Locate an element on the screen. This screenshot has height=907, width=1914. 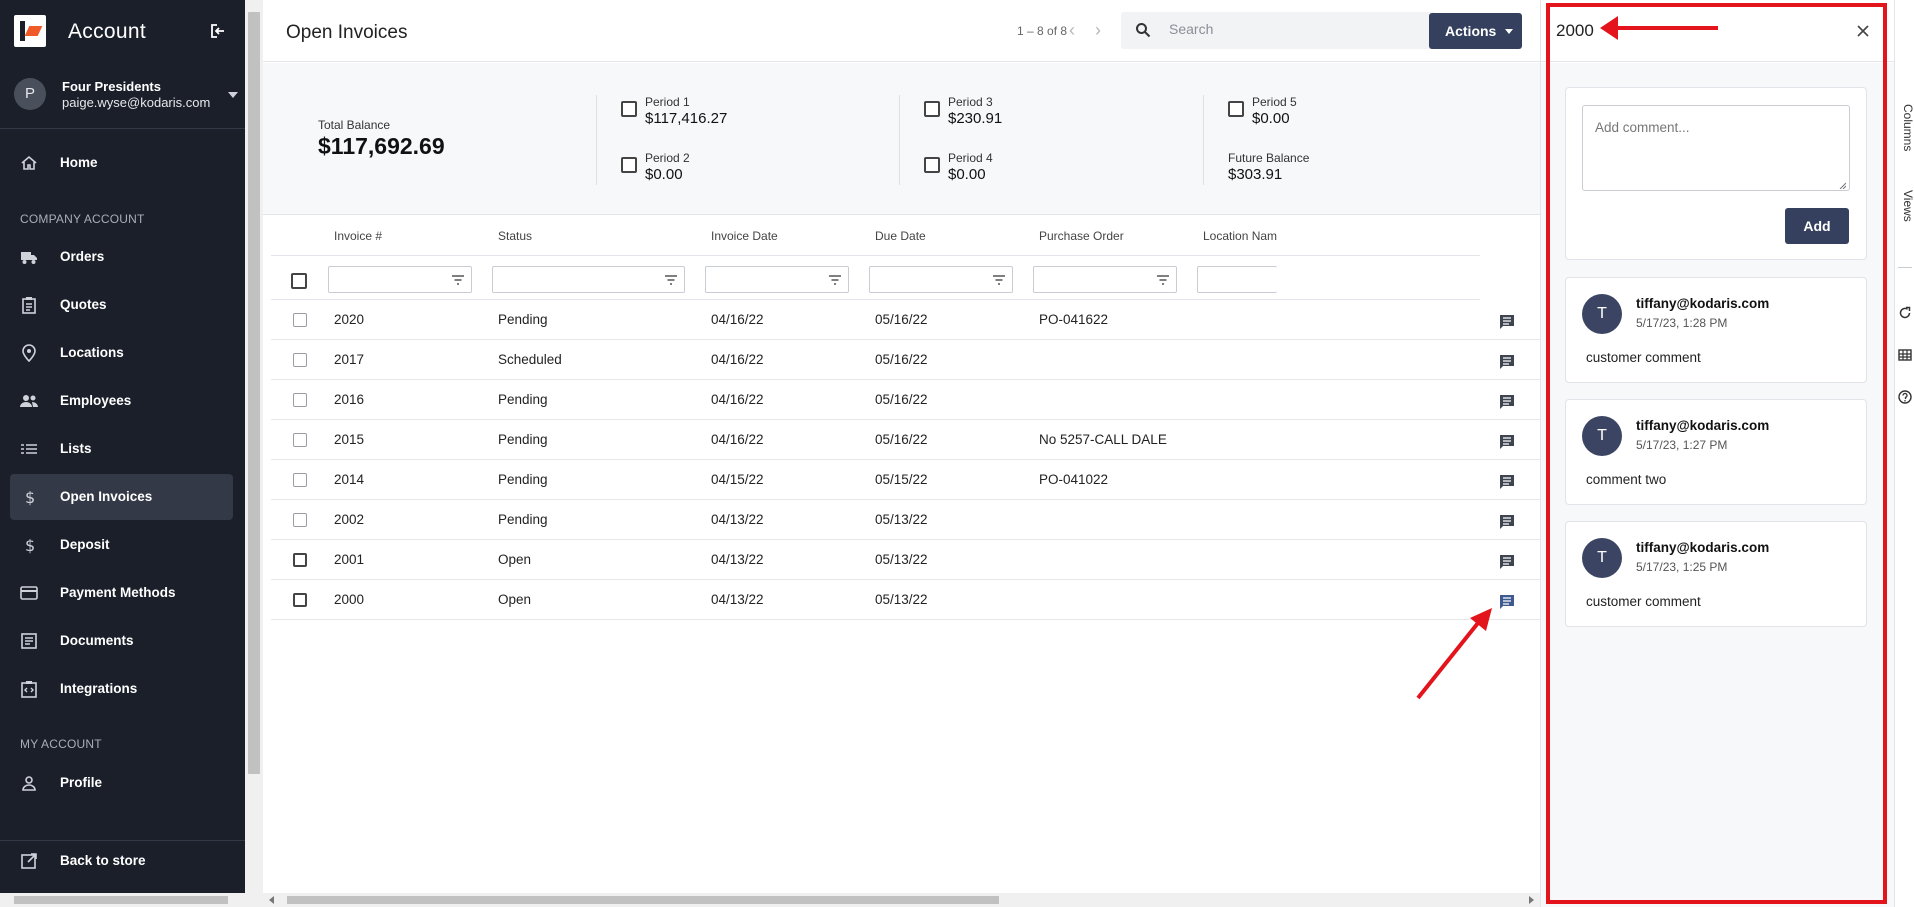
kodaris-logo is located at coordinates (30, 31).